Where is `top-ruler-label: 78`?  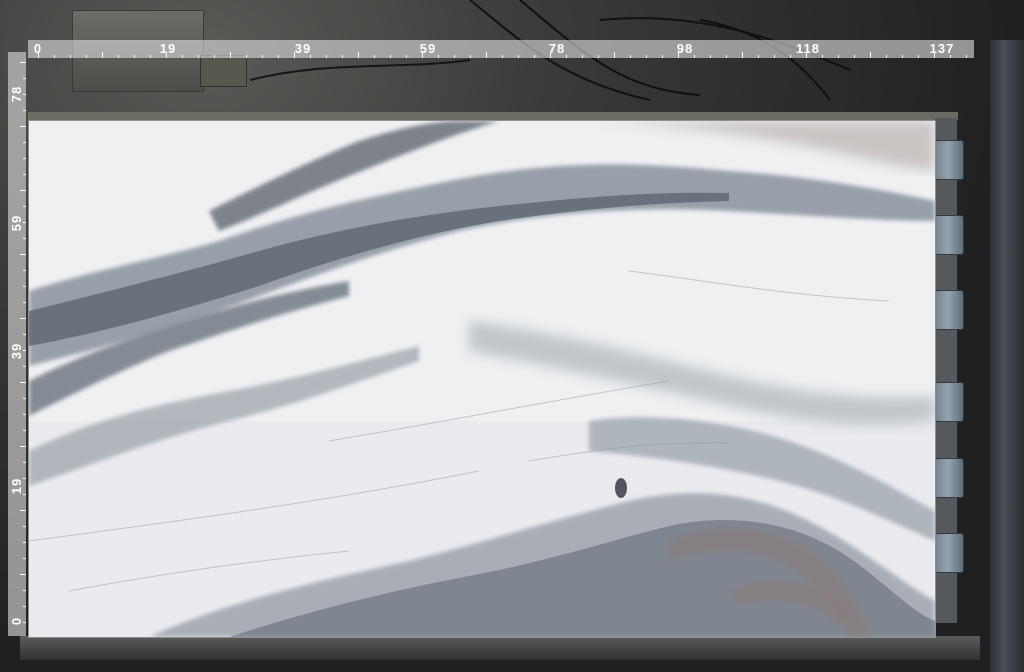 top-ruler-label: 78 is located at coordinates (557, 48).